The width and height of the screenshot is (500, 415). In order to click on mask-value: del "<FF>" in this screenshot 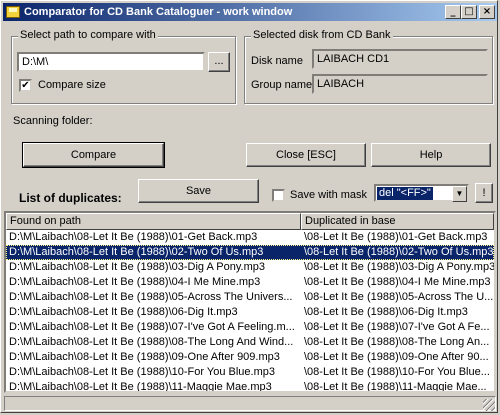, I will do `click(405, 193)`.